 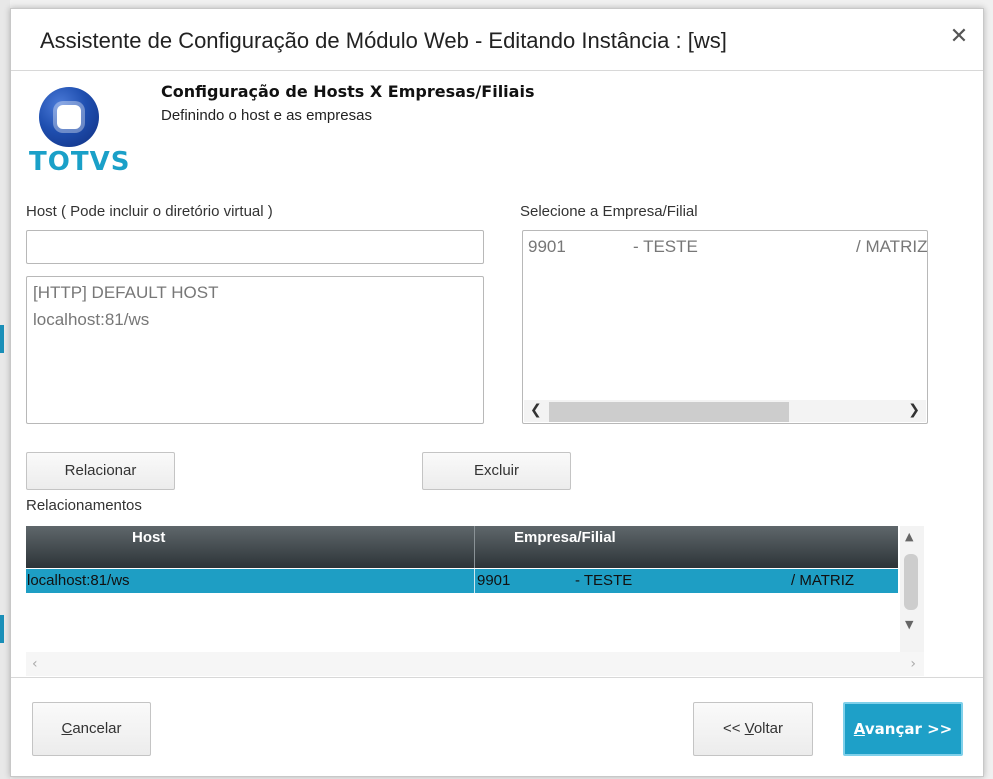 What do you see at coordinates (913, 664) in the screenshot?
I see `chevron-right-icon: ›` at bounding box center [913, 664].